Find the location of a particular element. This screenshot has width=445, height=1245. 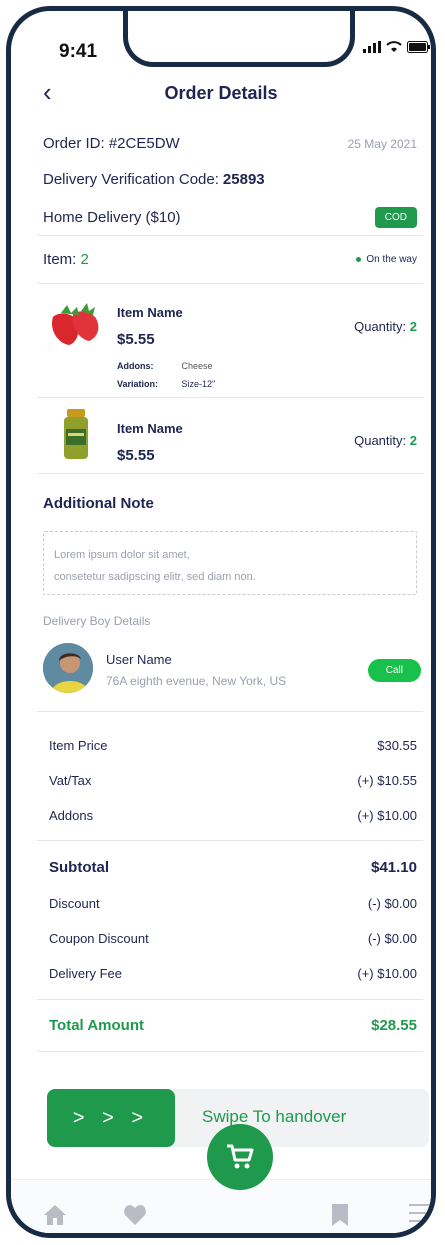

coupon-row: Coupon Discount (-) $0.00 is located at coordinates (233, 938).